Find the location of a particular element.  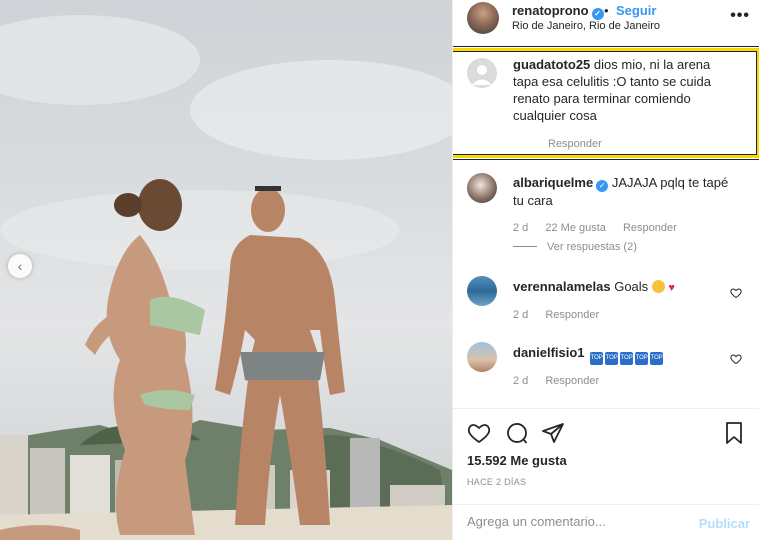

location-link: Rio de Janeiro, Rio de Janeiro is located at coordinates (586, 26).